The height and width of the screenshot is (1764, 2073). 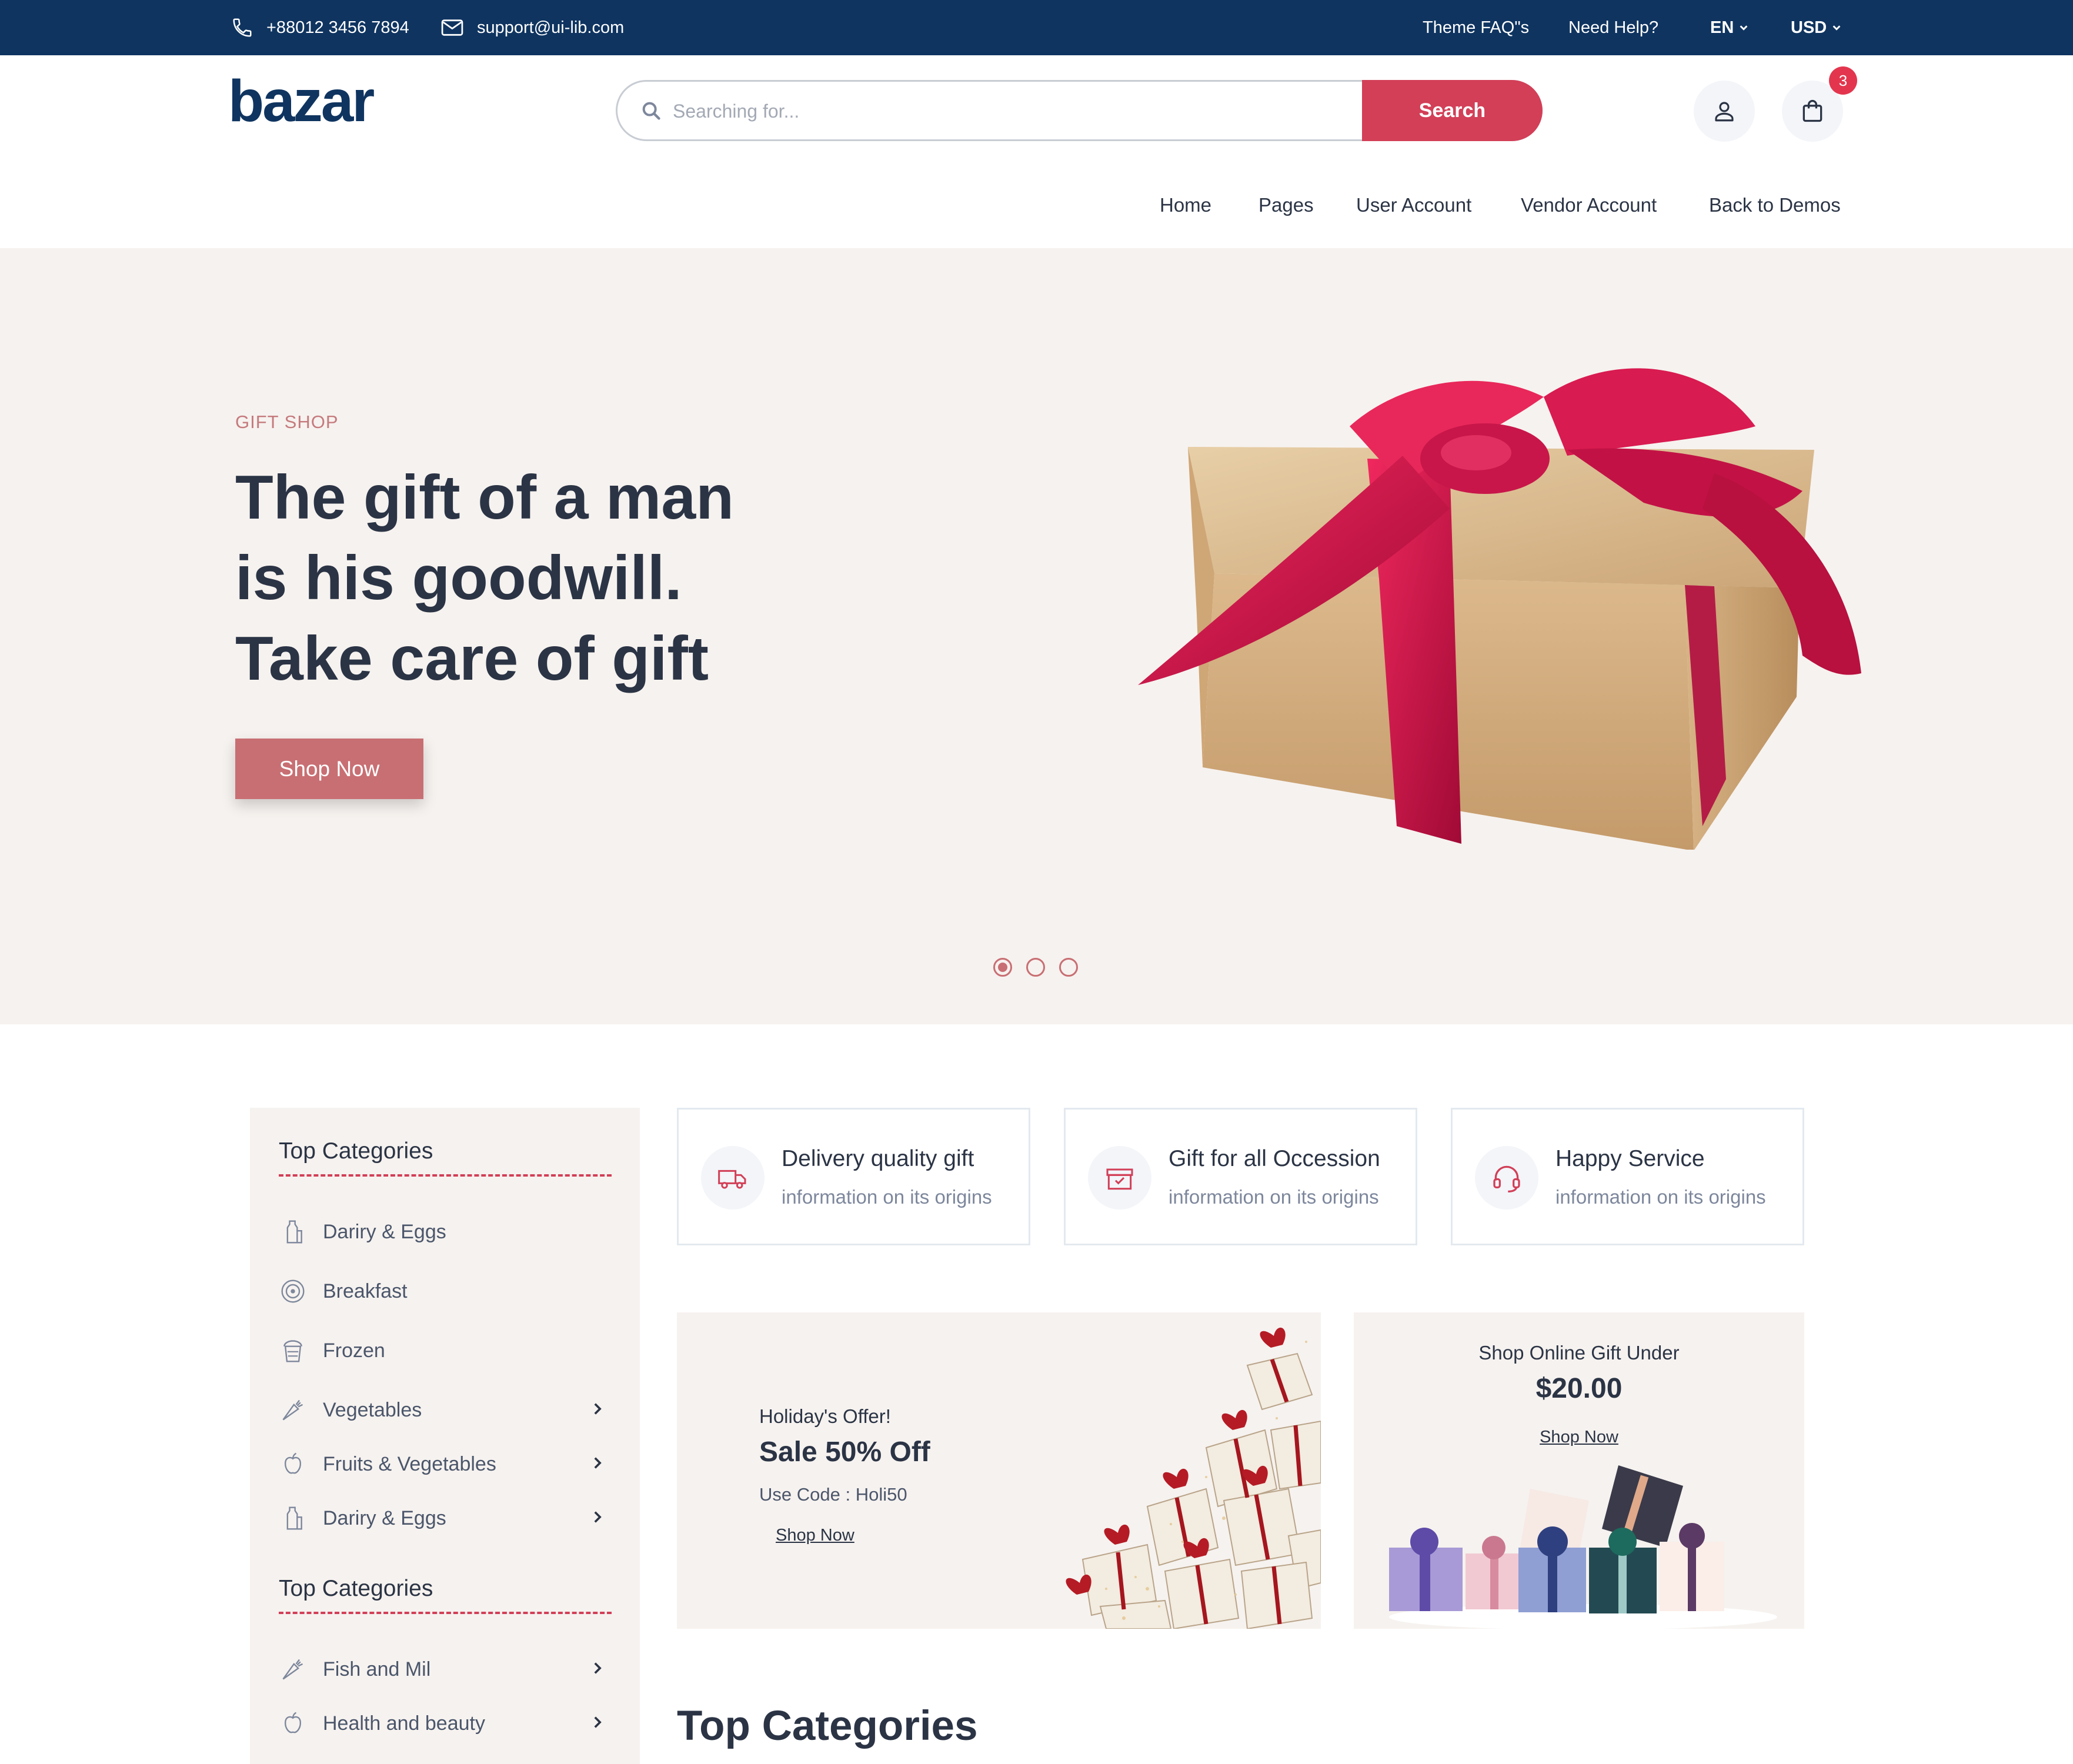 I want to click on currency-select: USD, so click(x=1816, y=27).